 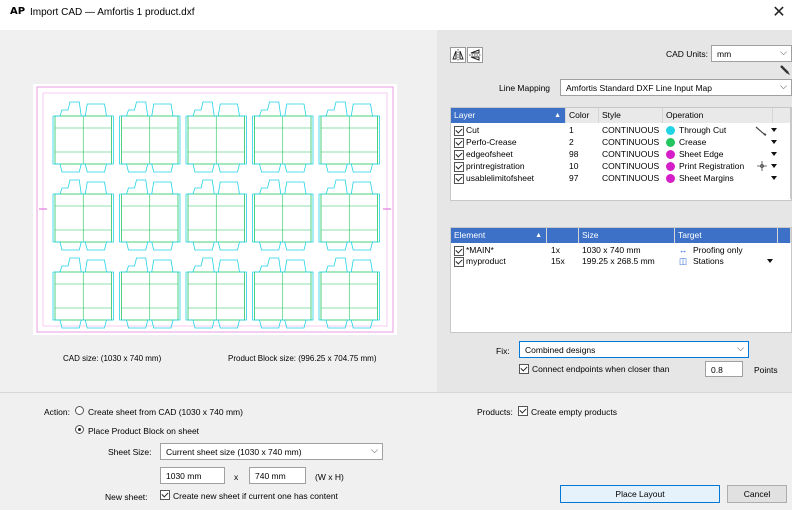 What do you see at coordinates (500, 178) in the screenshot?
I see `layer-name: usablelimitofsheet` at bounding box center [500, 178].